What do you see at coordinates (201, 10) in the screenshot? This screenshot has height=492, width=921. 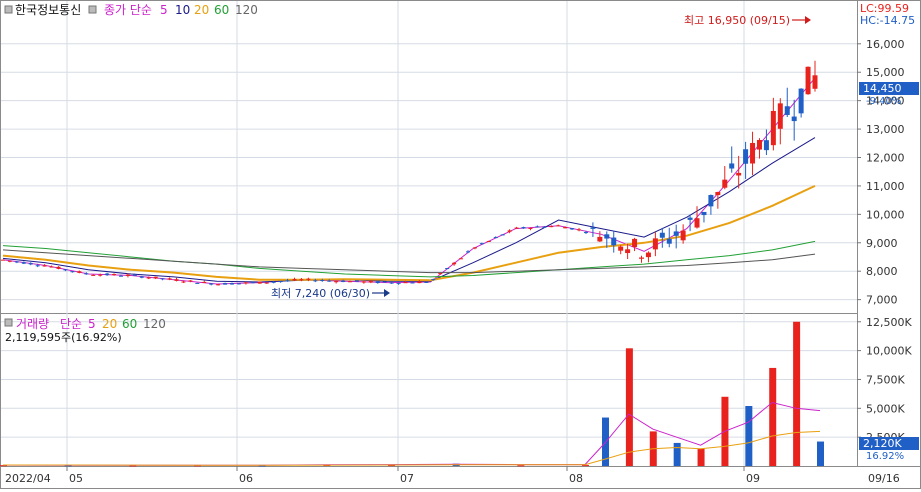 I see `legend-ma20: 20` at bounding box center [201, 10].